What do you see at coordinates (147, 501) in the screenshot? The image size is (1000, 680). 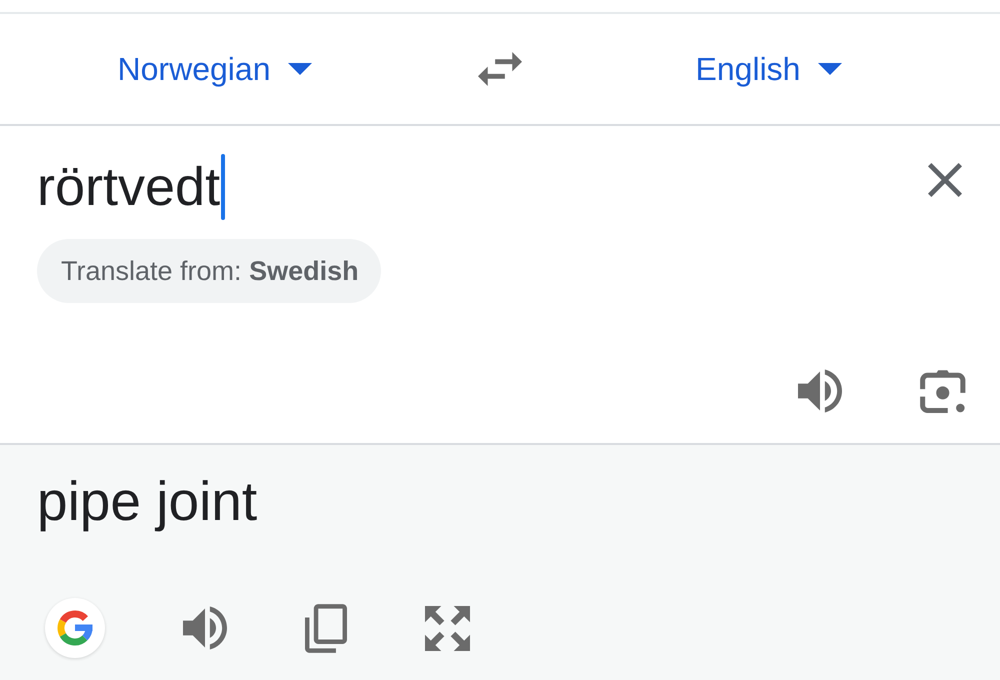 I see `translation-text: pipe joint` at bounding box center [147, 501].